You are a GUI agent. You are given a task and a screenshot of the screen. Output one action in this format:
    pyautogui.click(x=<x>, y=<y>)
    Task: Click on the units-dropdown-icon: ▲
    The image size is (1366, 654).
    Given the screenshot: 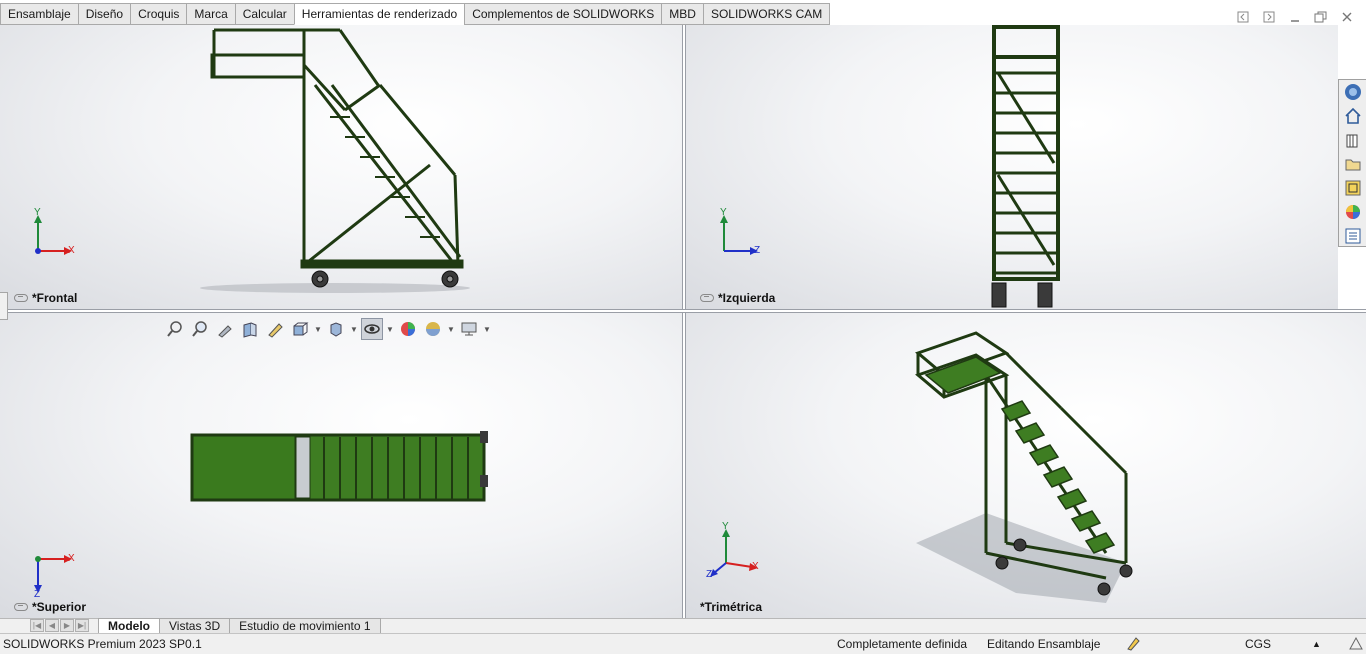 What is the action you would take?
    pyautogui.click(x=1316, y=644)
    